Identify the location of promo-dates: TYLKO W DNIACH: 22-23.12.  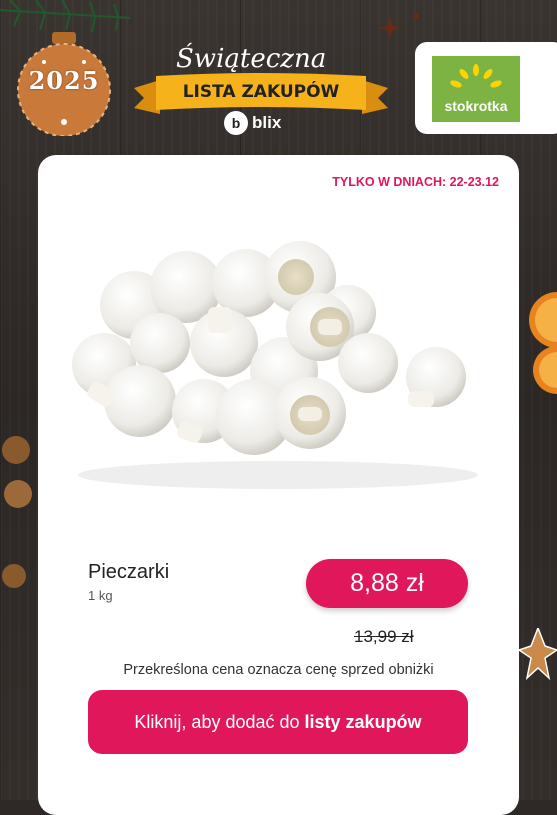
(415, 182).